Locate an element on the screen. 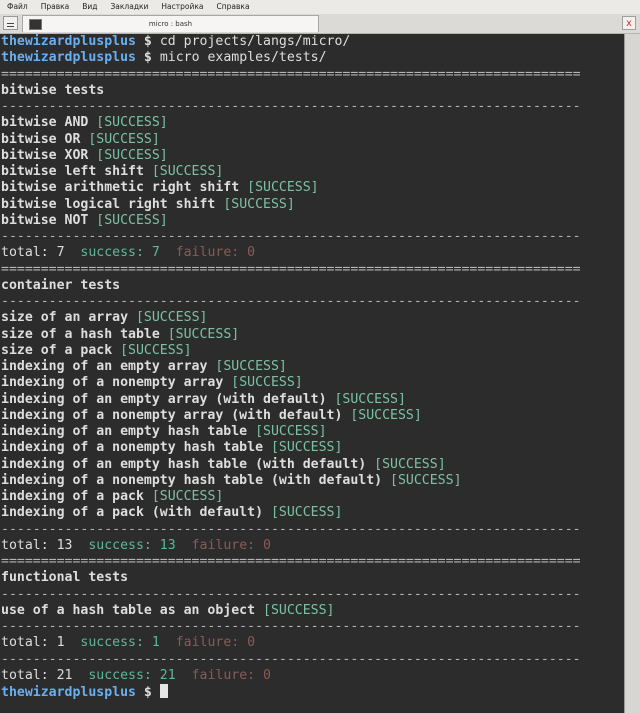  total-count: total: 21 is located at coordinates (37, 675).